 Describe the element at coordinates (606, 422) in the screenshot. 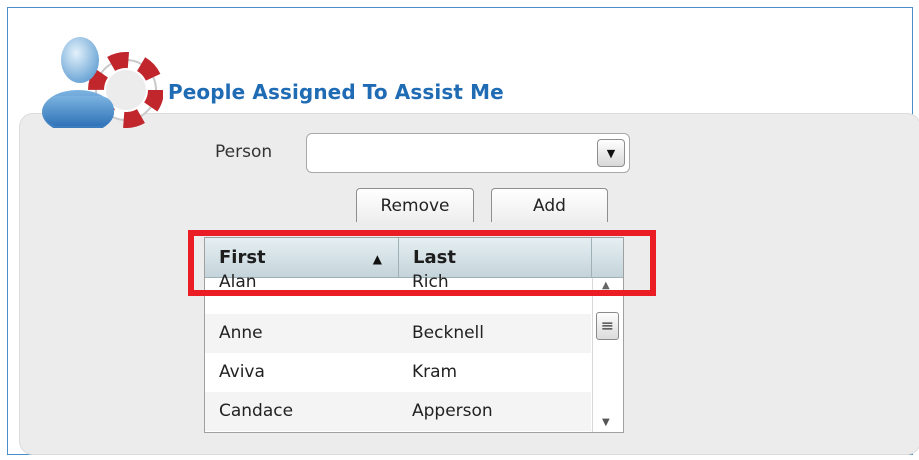

I see `scroll-down-icon: ▼` at that location.